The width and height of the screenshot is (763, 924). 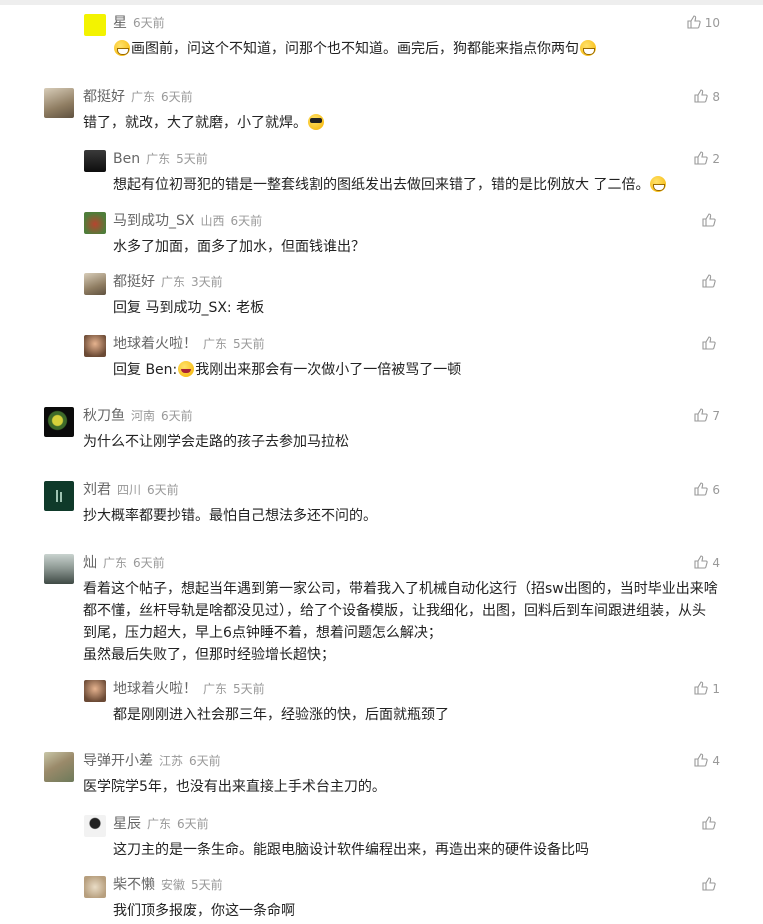 I want to click on region: 山西, so click(x=212, y=221).